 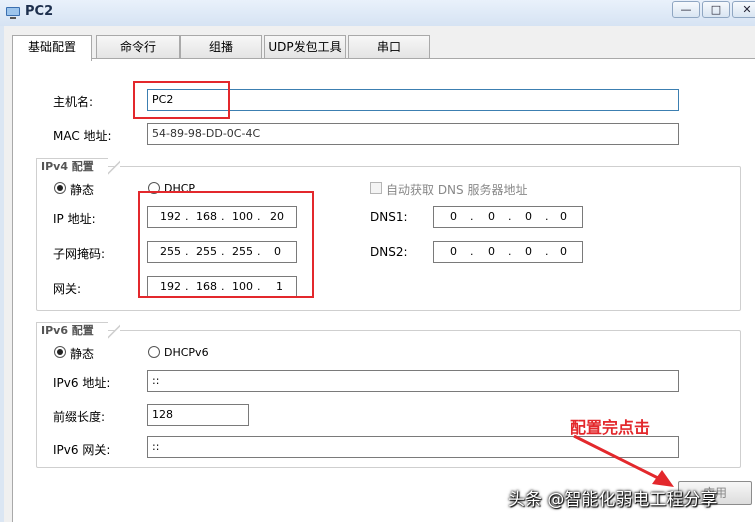 I want to click on title-bar: PC2 — □ ✕, so click(x=377, y=13).